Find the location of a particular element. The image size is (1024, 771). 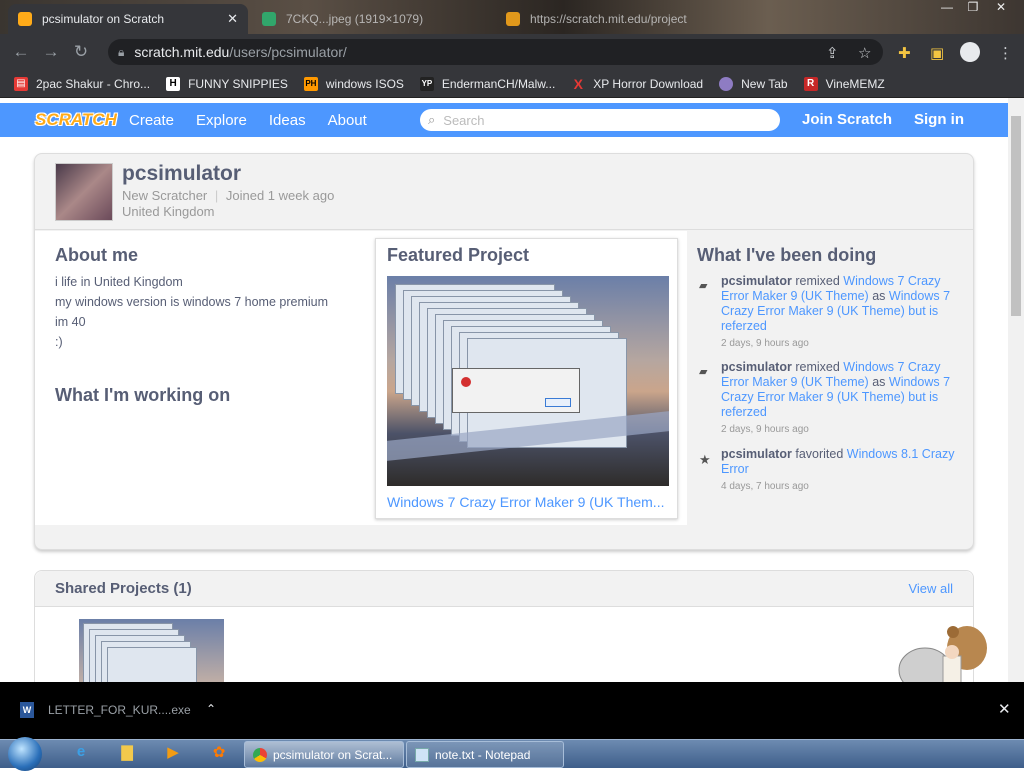

taskbar-notepad: note.txt - Notepad is located at coordinates (485, 754).